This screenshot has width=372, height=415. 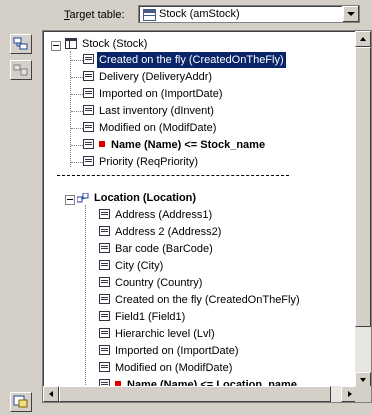 What do you see at coordinates (70, 200) in the screenshot?
I see `collapse-location-toggle` at bounding box center [70, 200].